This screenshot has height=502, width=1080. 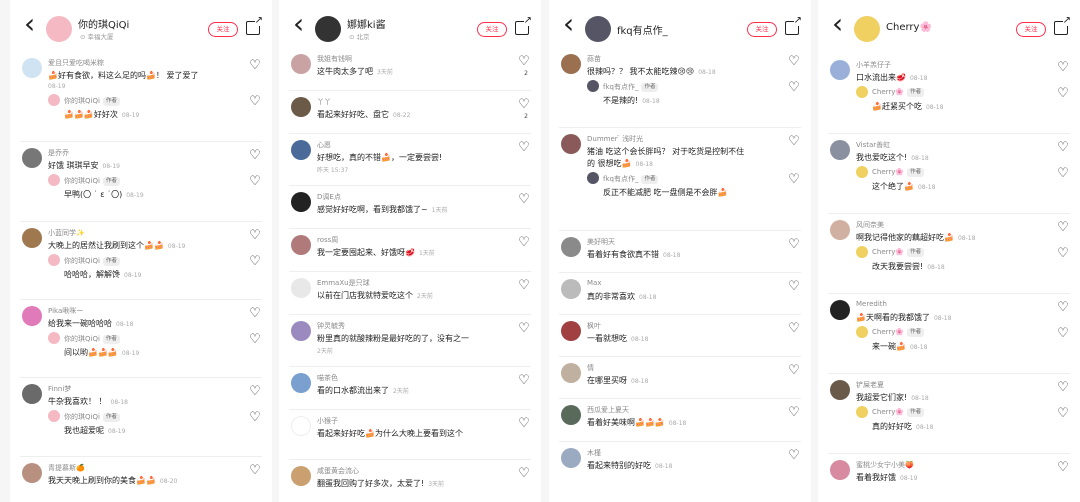 What do you see at coordinates (66, 468) in the screenshot?
I see `commenter-name: 青提慕斯🍊` at bounding box center [66, 468].